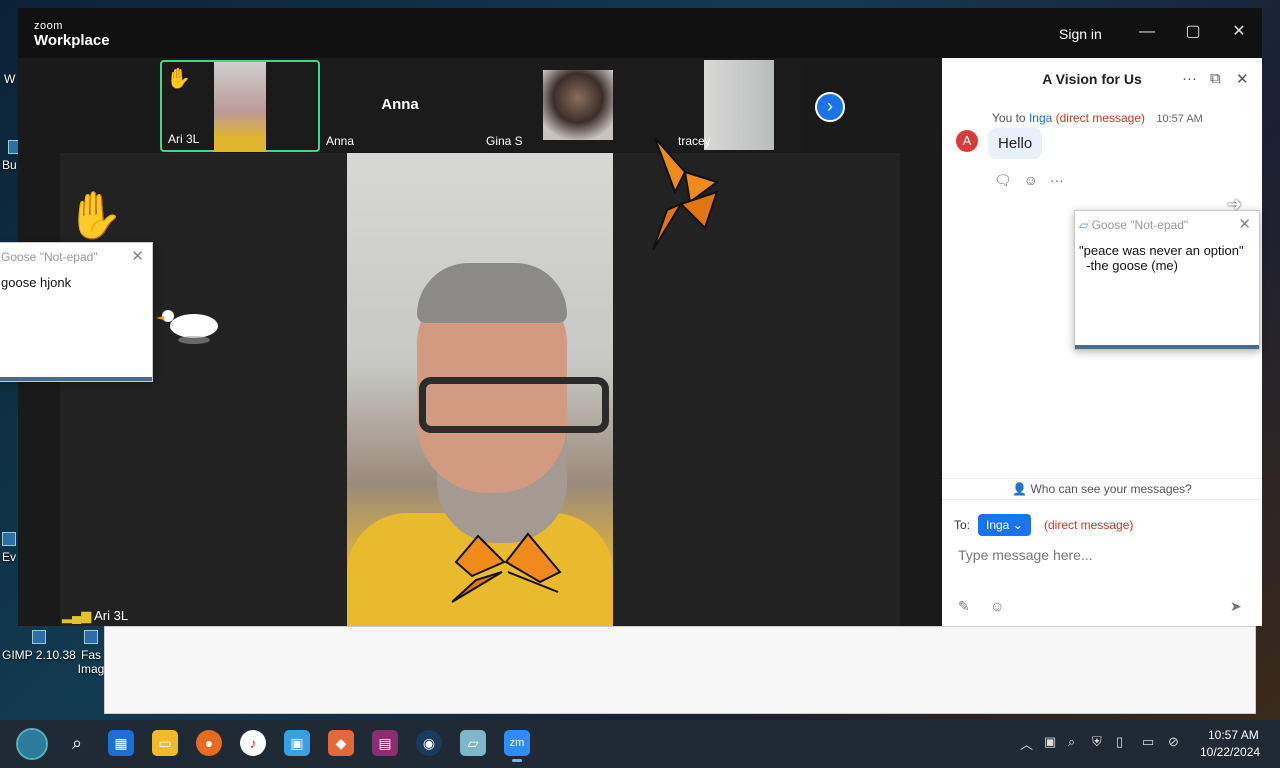  I want to click on avatar: A, so click(967, 141).